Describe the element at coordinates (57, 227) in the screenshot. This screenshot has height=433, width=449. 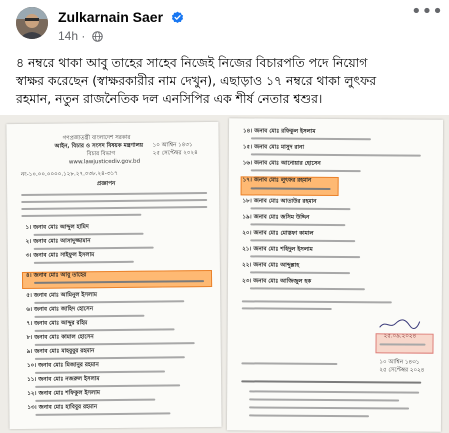
I see `doc-name-entry: ১। জনাব মোঃ আব্দুল হামিদ` at that location.